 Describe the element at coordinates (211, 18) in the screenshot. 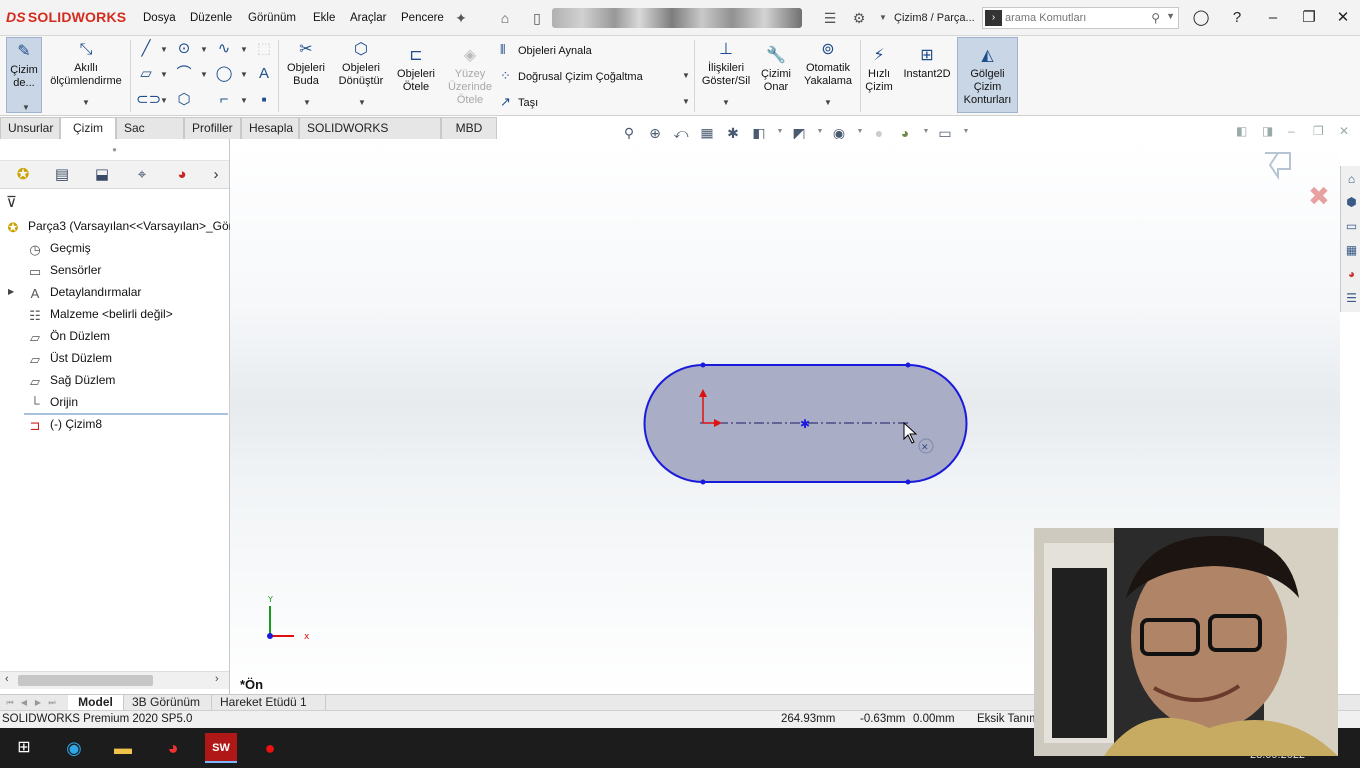

I see `menu-edit: Düzenle` at that location.